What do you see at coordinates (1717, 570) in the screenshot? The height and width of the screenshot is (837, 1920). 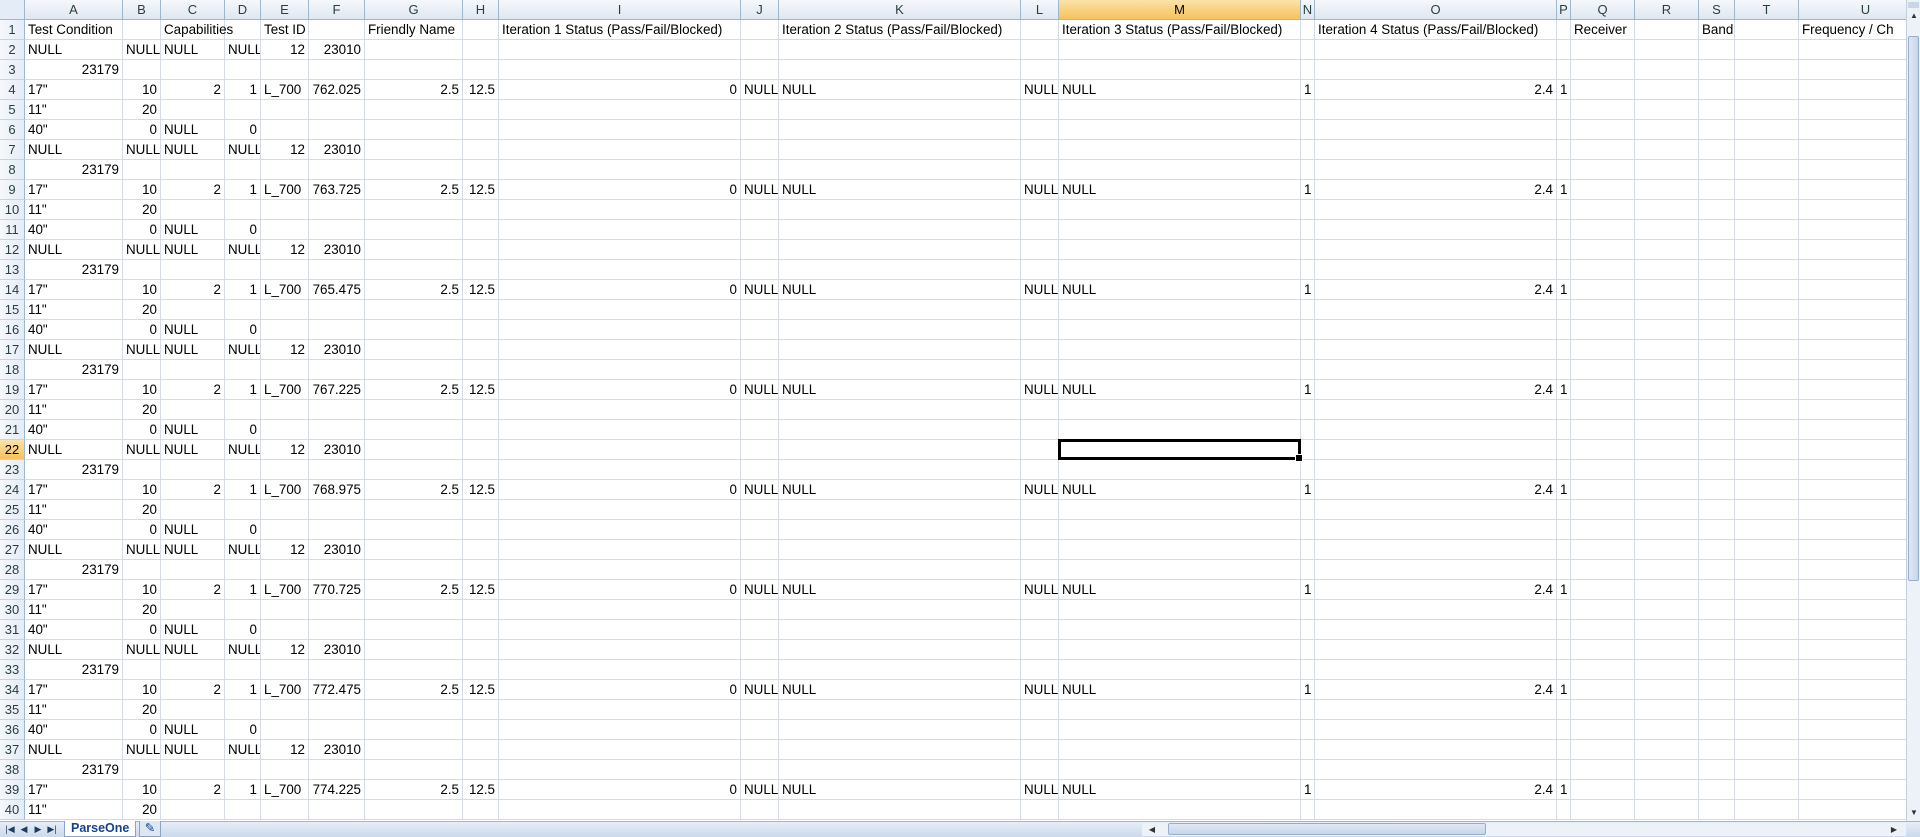 I see `cell-s28` at bounding box center [1717, 570].